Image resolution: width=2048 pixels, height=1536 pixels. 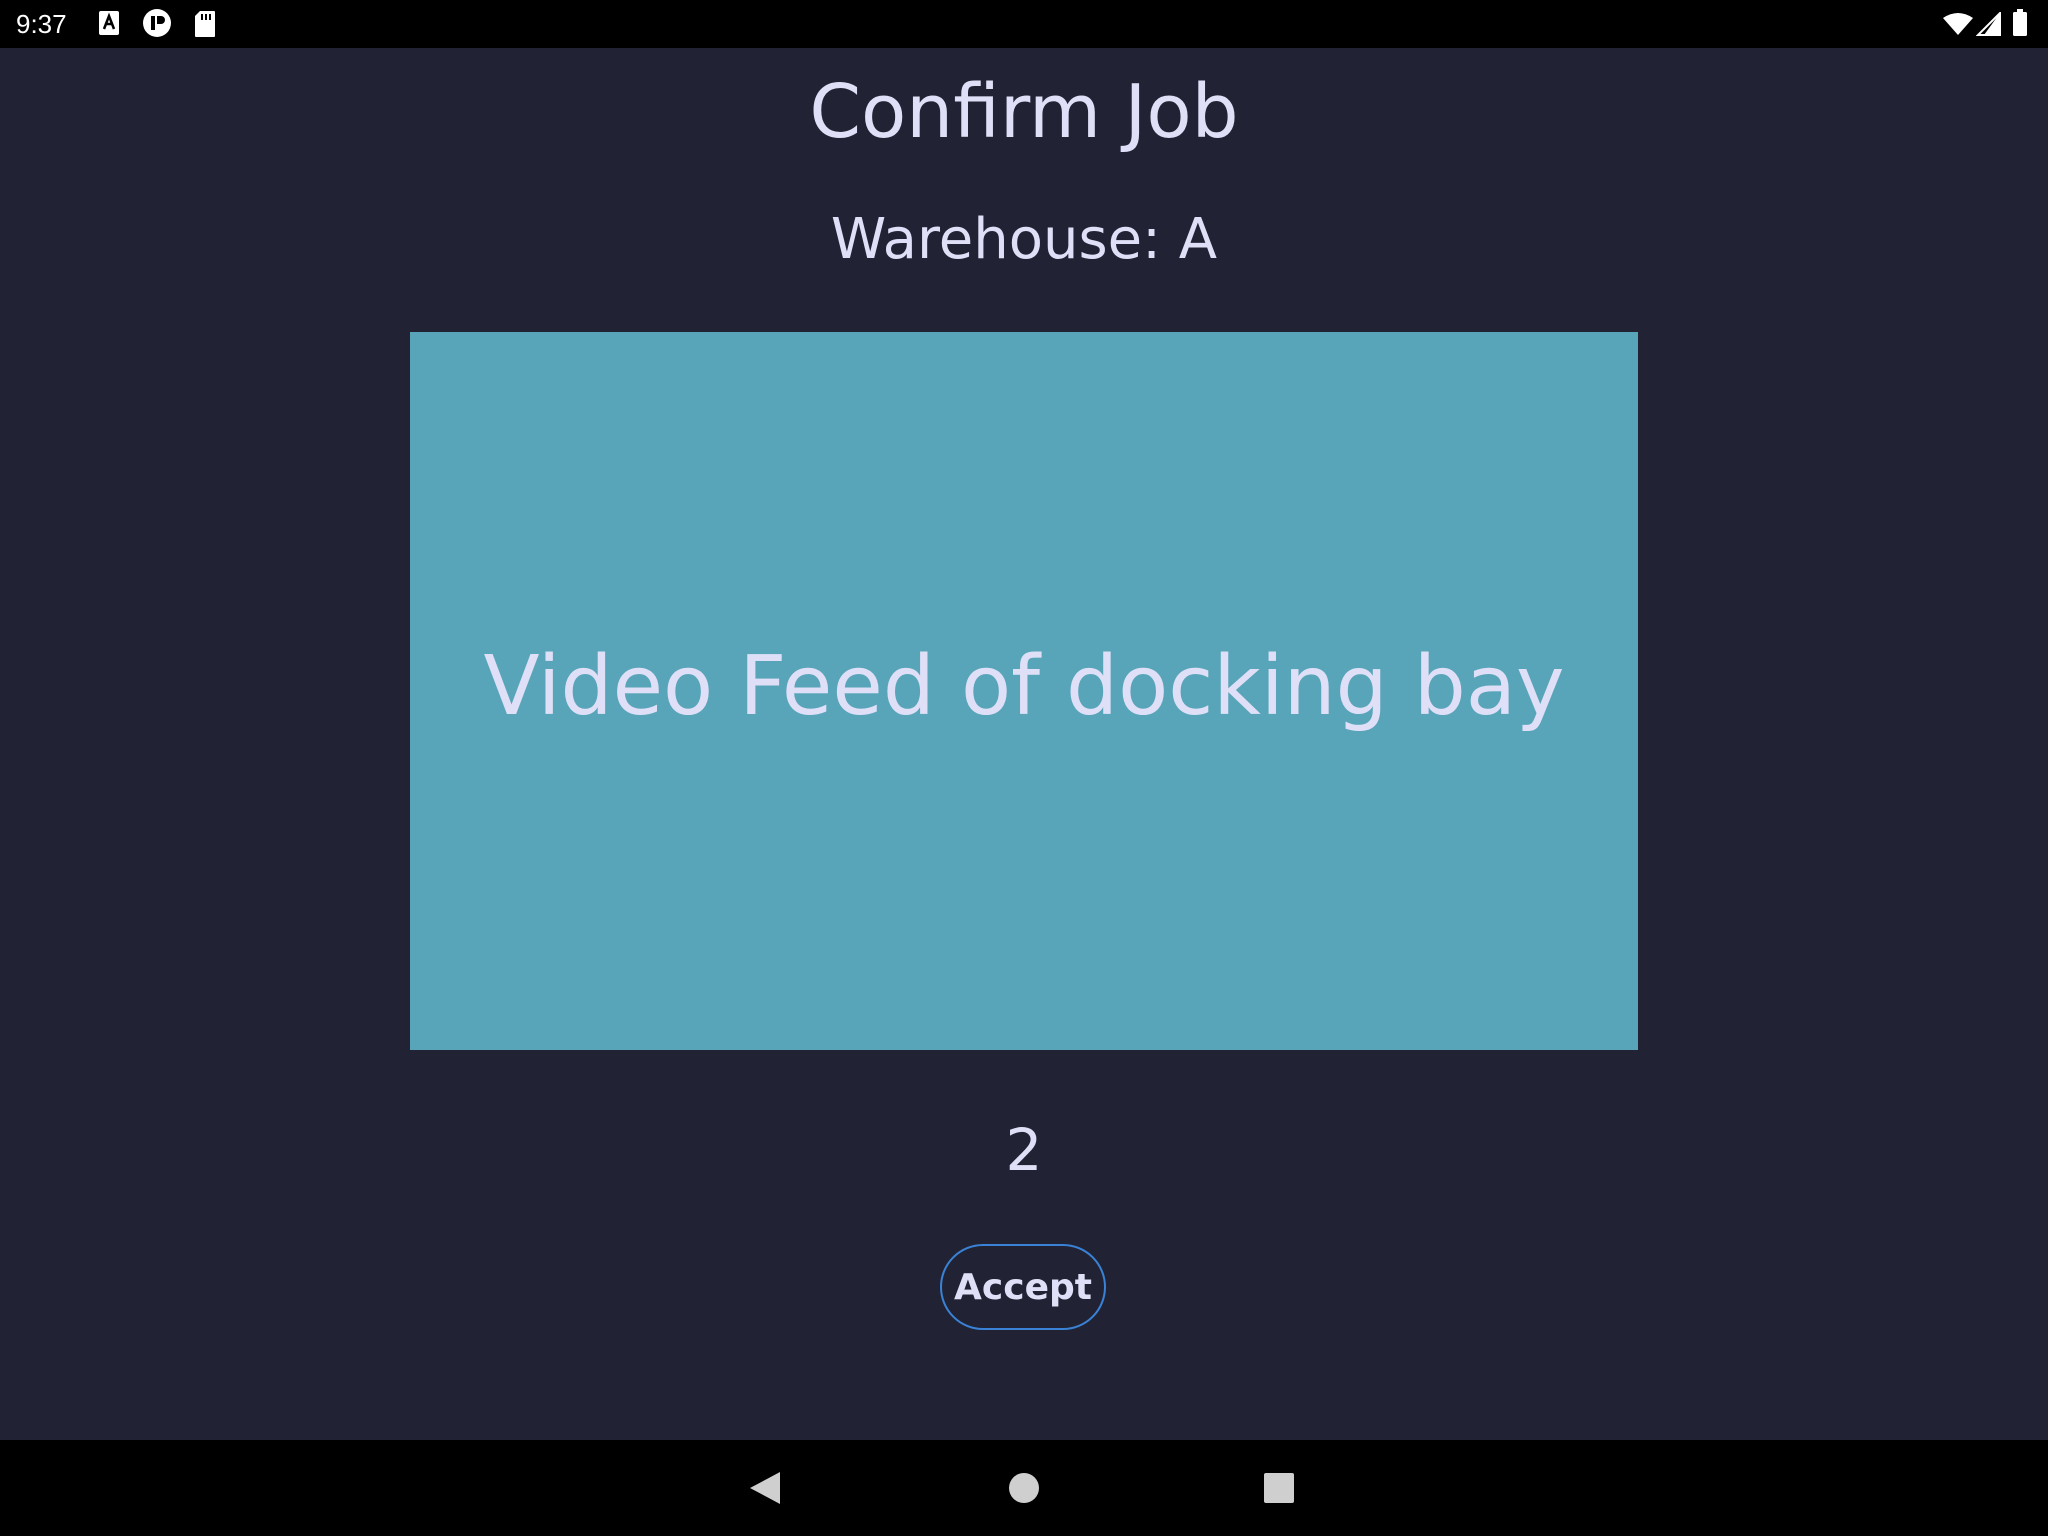 What do you see at coordinates (1024, 1150) in the screenshot?
I see `job-count: 2` at bounding box center [1024, 1150].